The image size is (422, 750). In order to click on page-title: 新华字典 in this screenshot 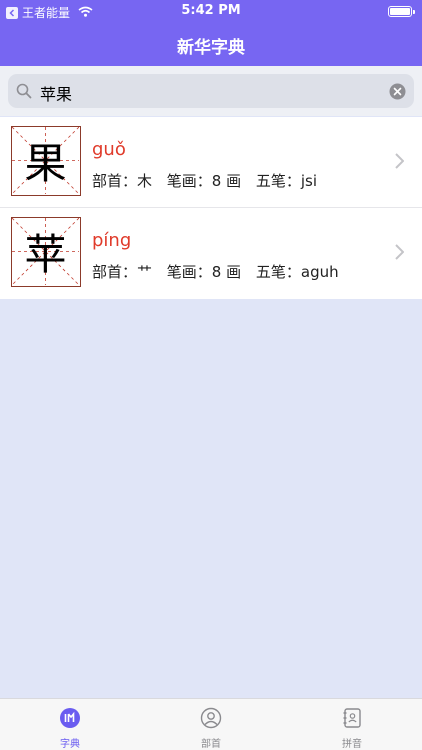, I will do `click(211, 48)`.